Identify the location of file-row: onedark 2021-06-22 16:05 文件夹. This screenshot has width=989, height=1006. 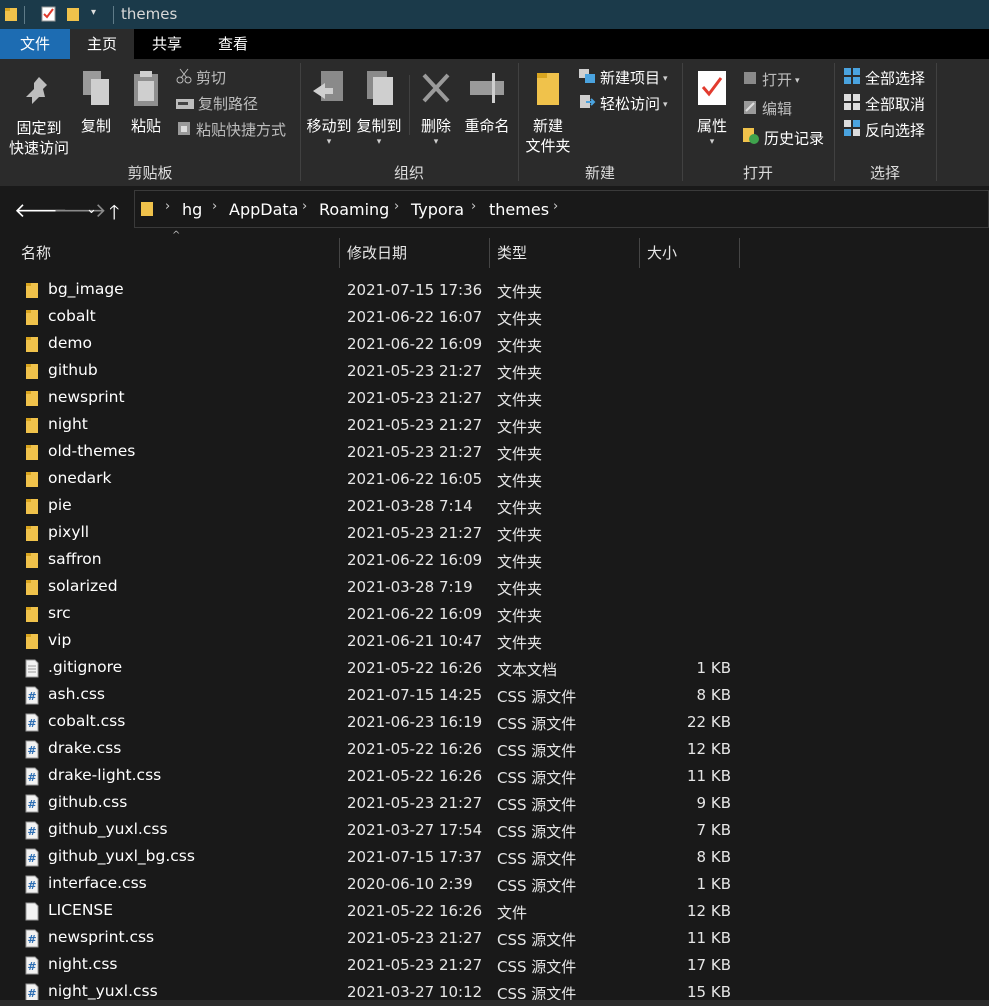
(494, 479).